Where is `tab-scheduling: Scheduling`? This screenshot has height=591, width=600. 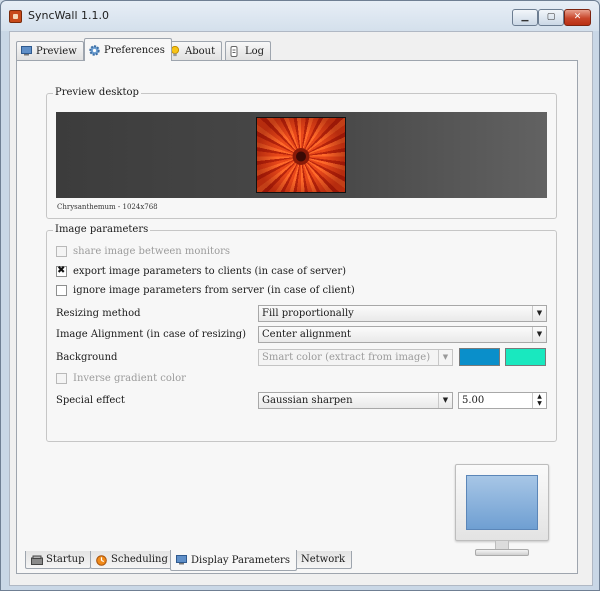
tab-scheduling: Scheduling is located at coordinates (132, 560).